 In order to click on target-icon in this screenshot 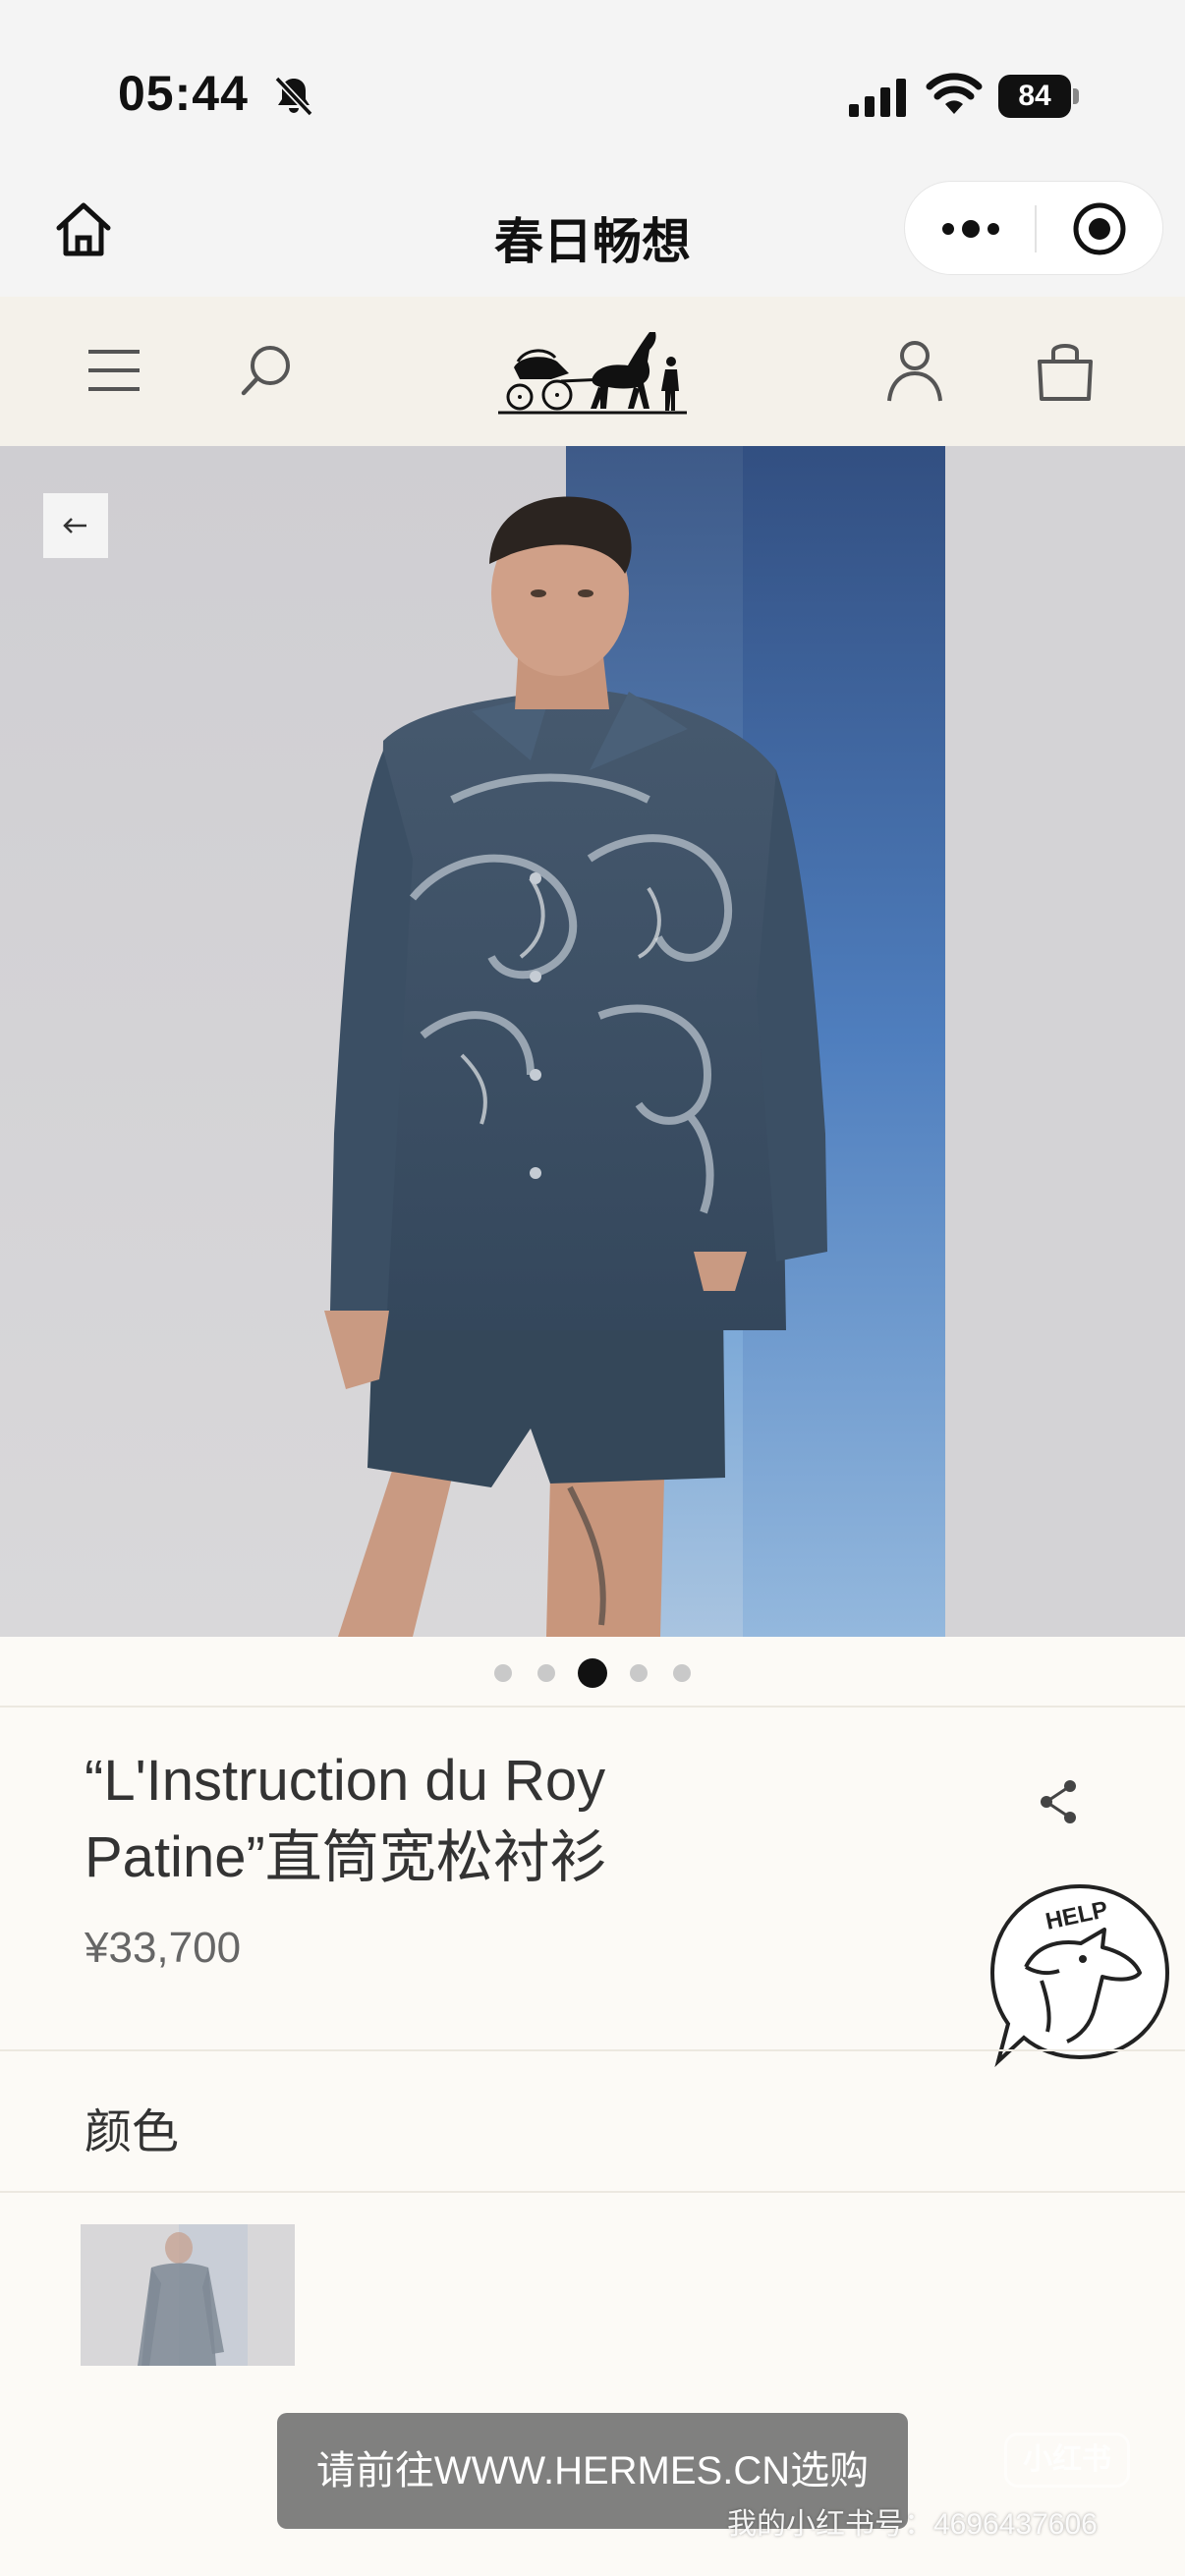, I will do `click(1100, 228)`.